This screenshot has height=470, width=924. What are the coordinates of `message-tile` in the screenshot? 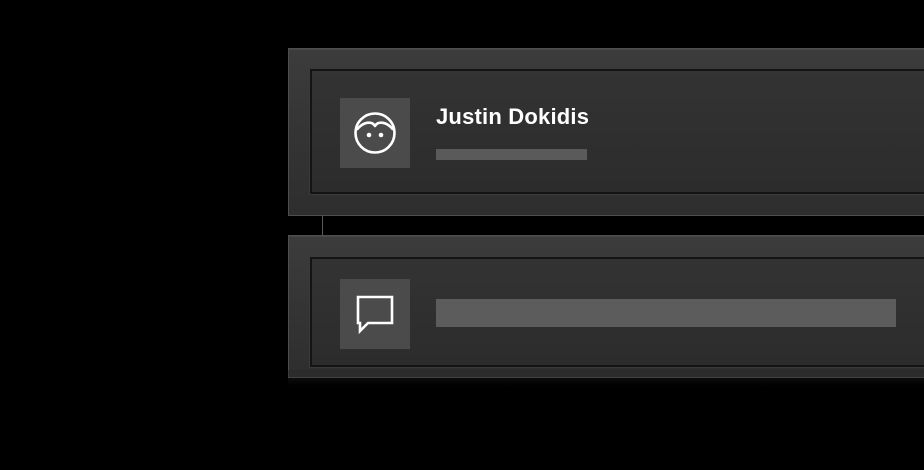 It's located at (375, 314).